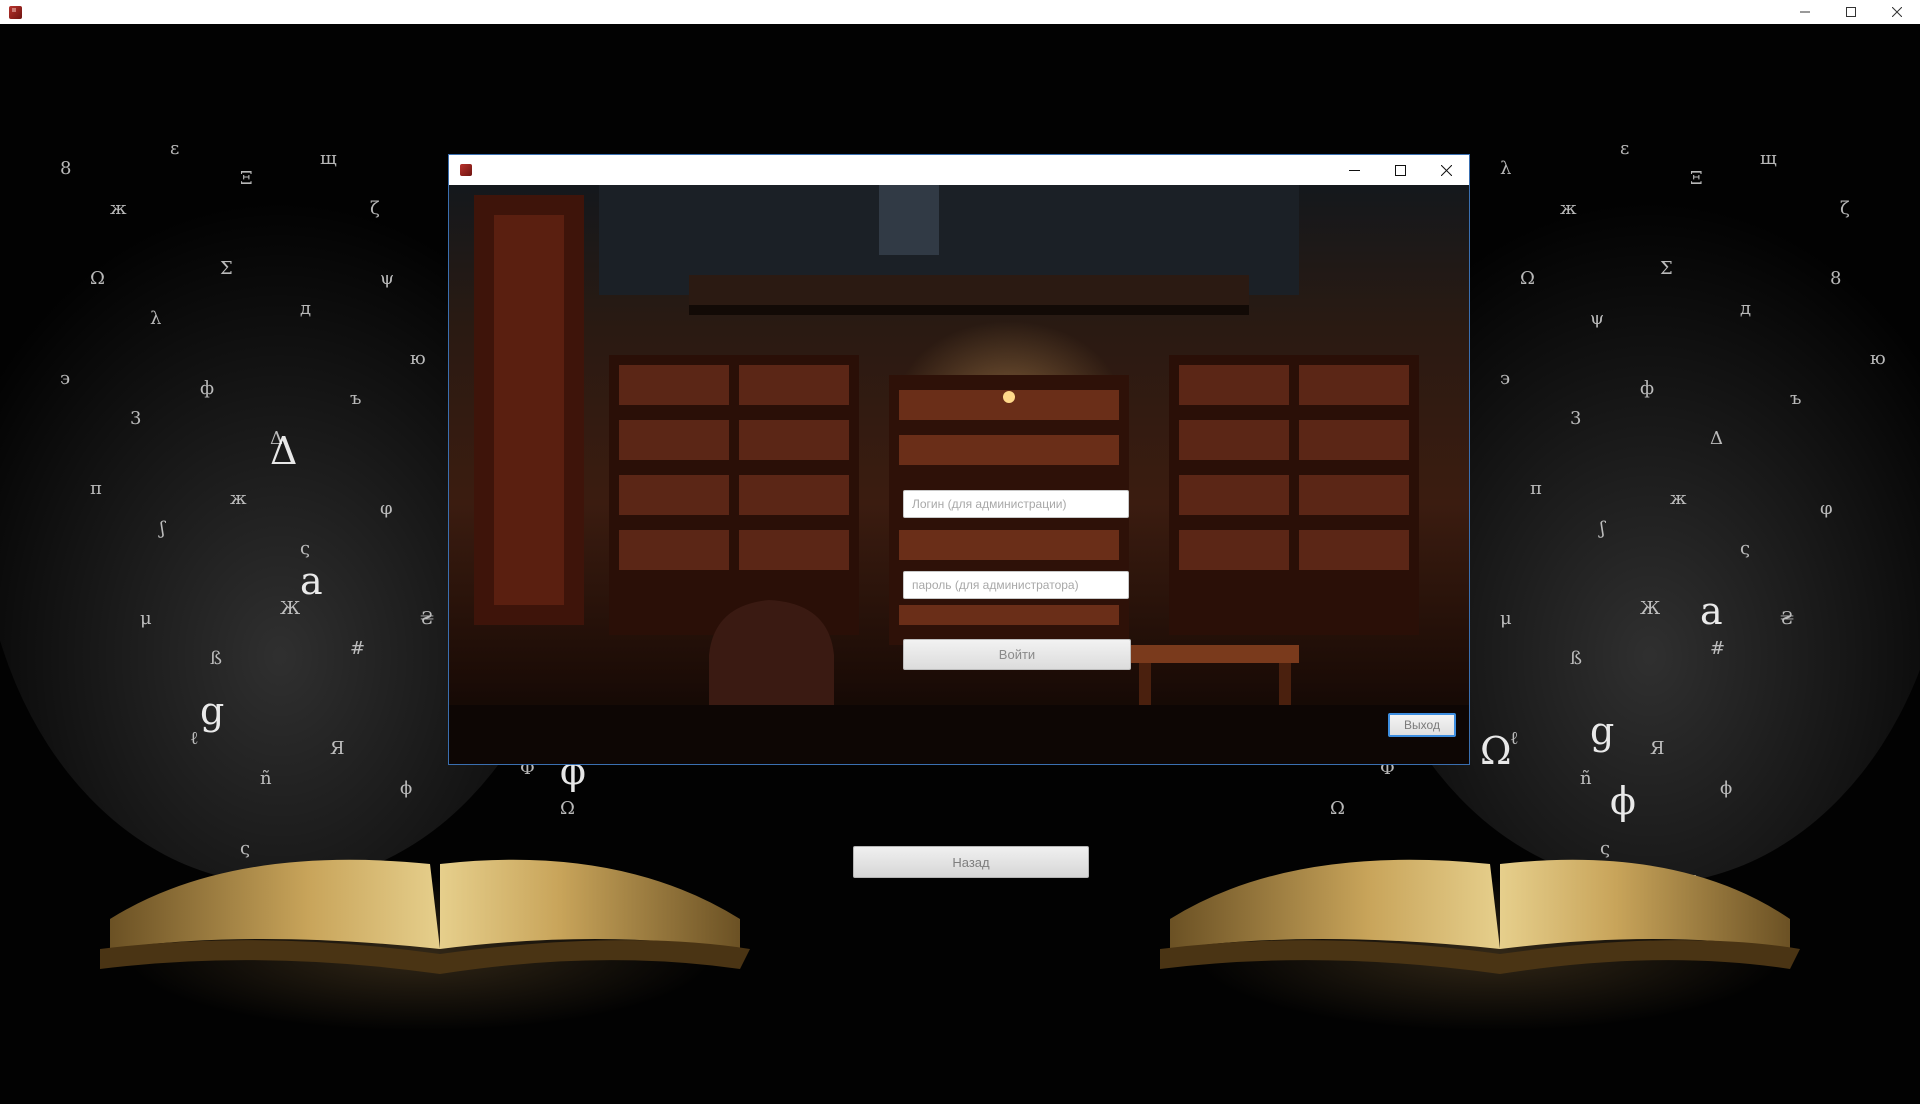 The width and height of the screenshot is (1920, 1104). I want to click on password-input, so click(1016, 585).